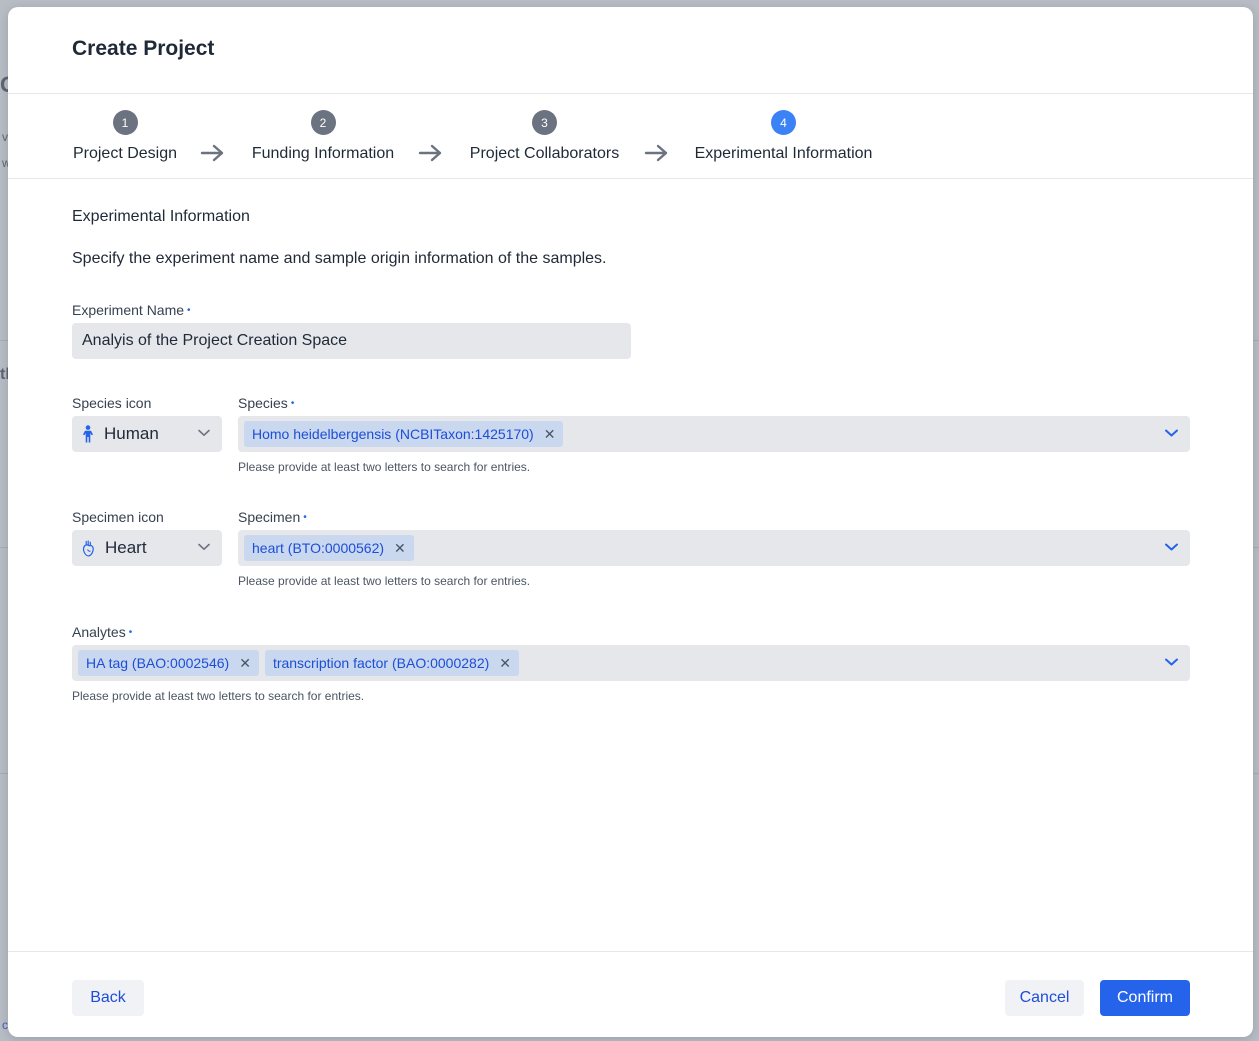 Image resolution: width=1259 pixels, height=1041 pixels. What do you see at coordinates (143, 48) in the screenshot?
I see `dialog-title: Create Project` at bounding box center [143, 48].